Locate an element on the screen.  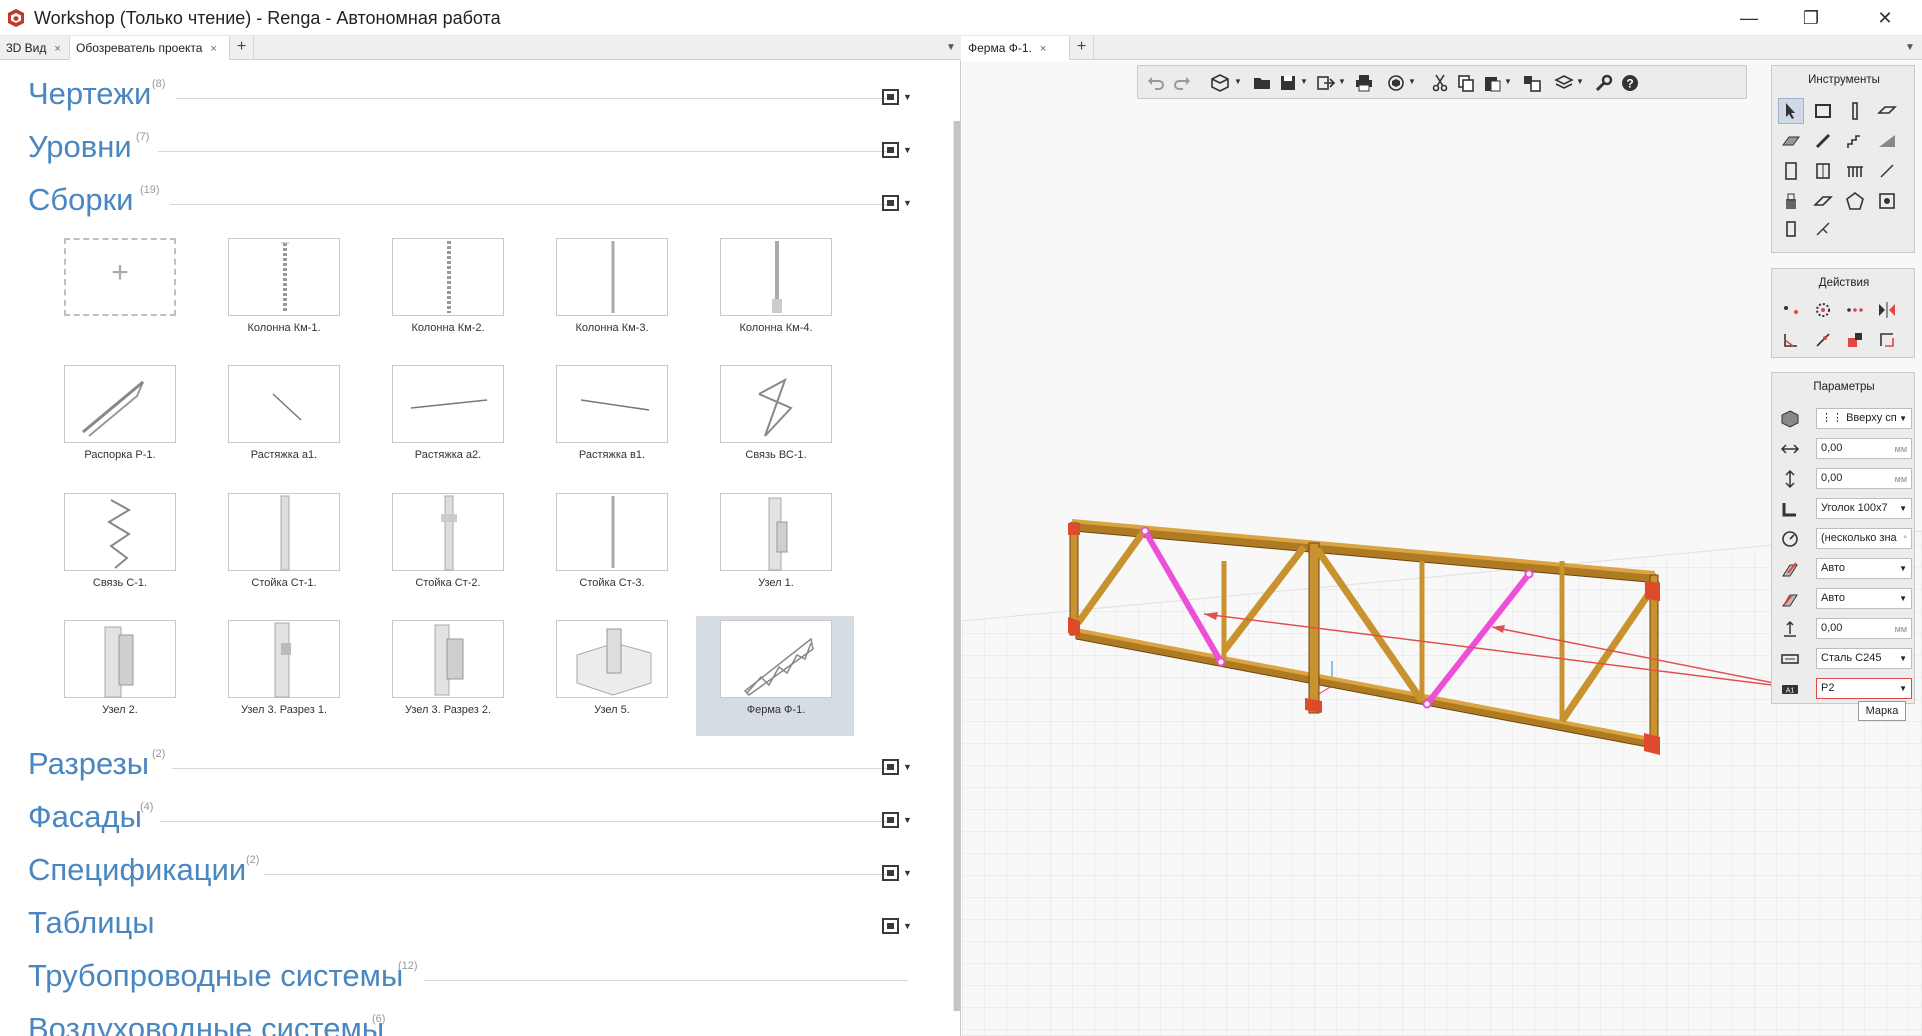
vertical-scrollbar is located at coordinates (956, 566).